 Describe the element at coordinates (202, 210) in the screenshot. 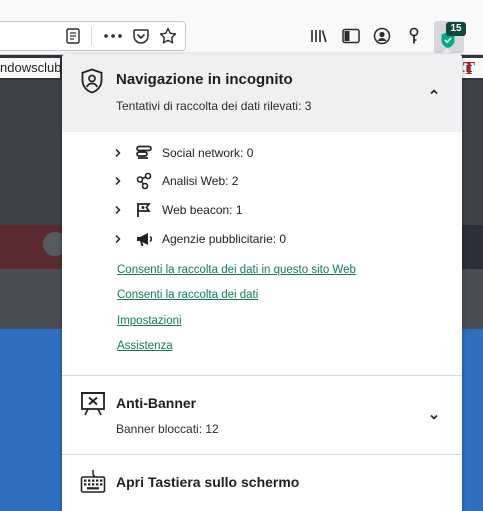

I see `tracker-label-beacon: Web beacon: 1` at that location.